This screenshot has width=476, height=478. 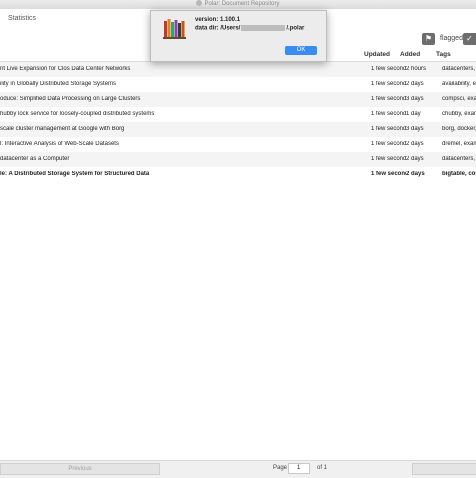 What do you see at coordinates (301, 50) in the screenshot?
I see `ok-button: OK` at bounding box center [301, 50].